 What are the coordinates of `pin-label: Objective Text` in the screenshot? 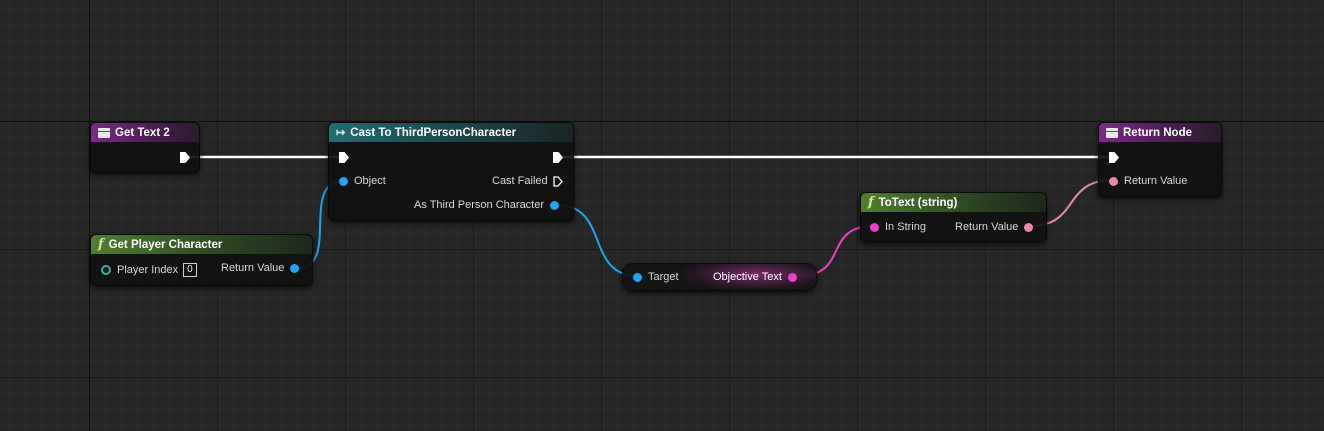 It's located at (747, 277).